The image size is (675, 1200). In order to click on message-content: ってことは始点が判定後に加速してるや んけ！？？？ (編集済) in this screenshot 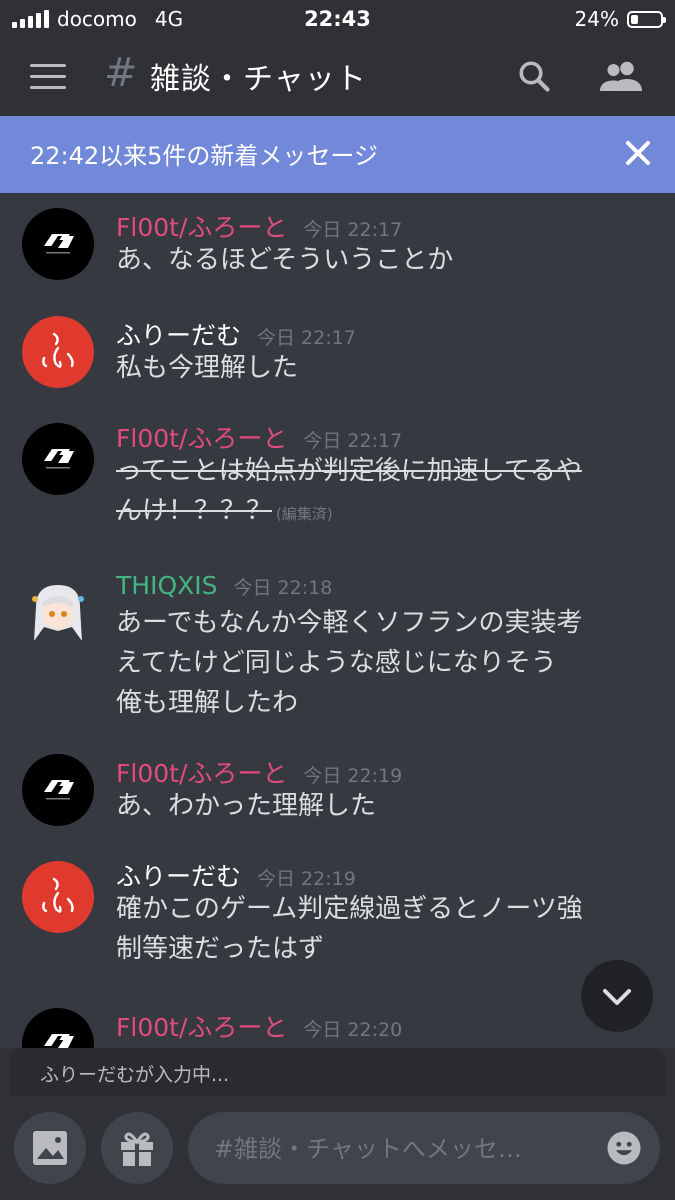, I will do `click(381, 492)`.